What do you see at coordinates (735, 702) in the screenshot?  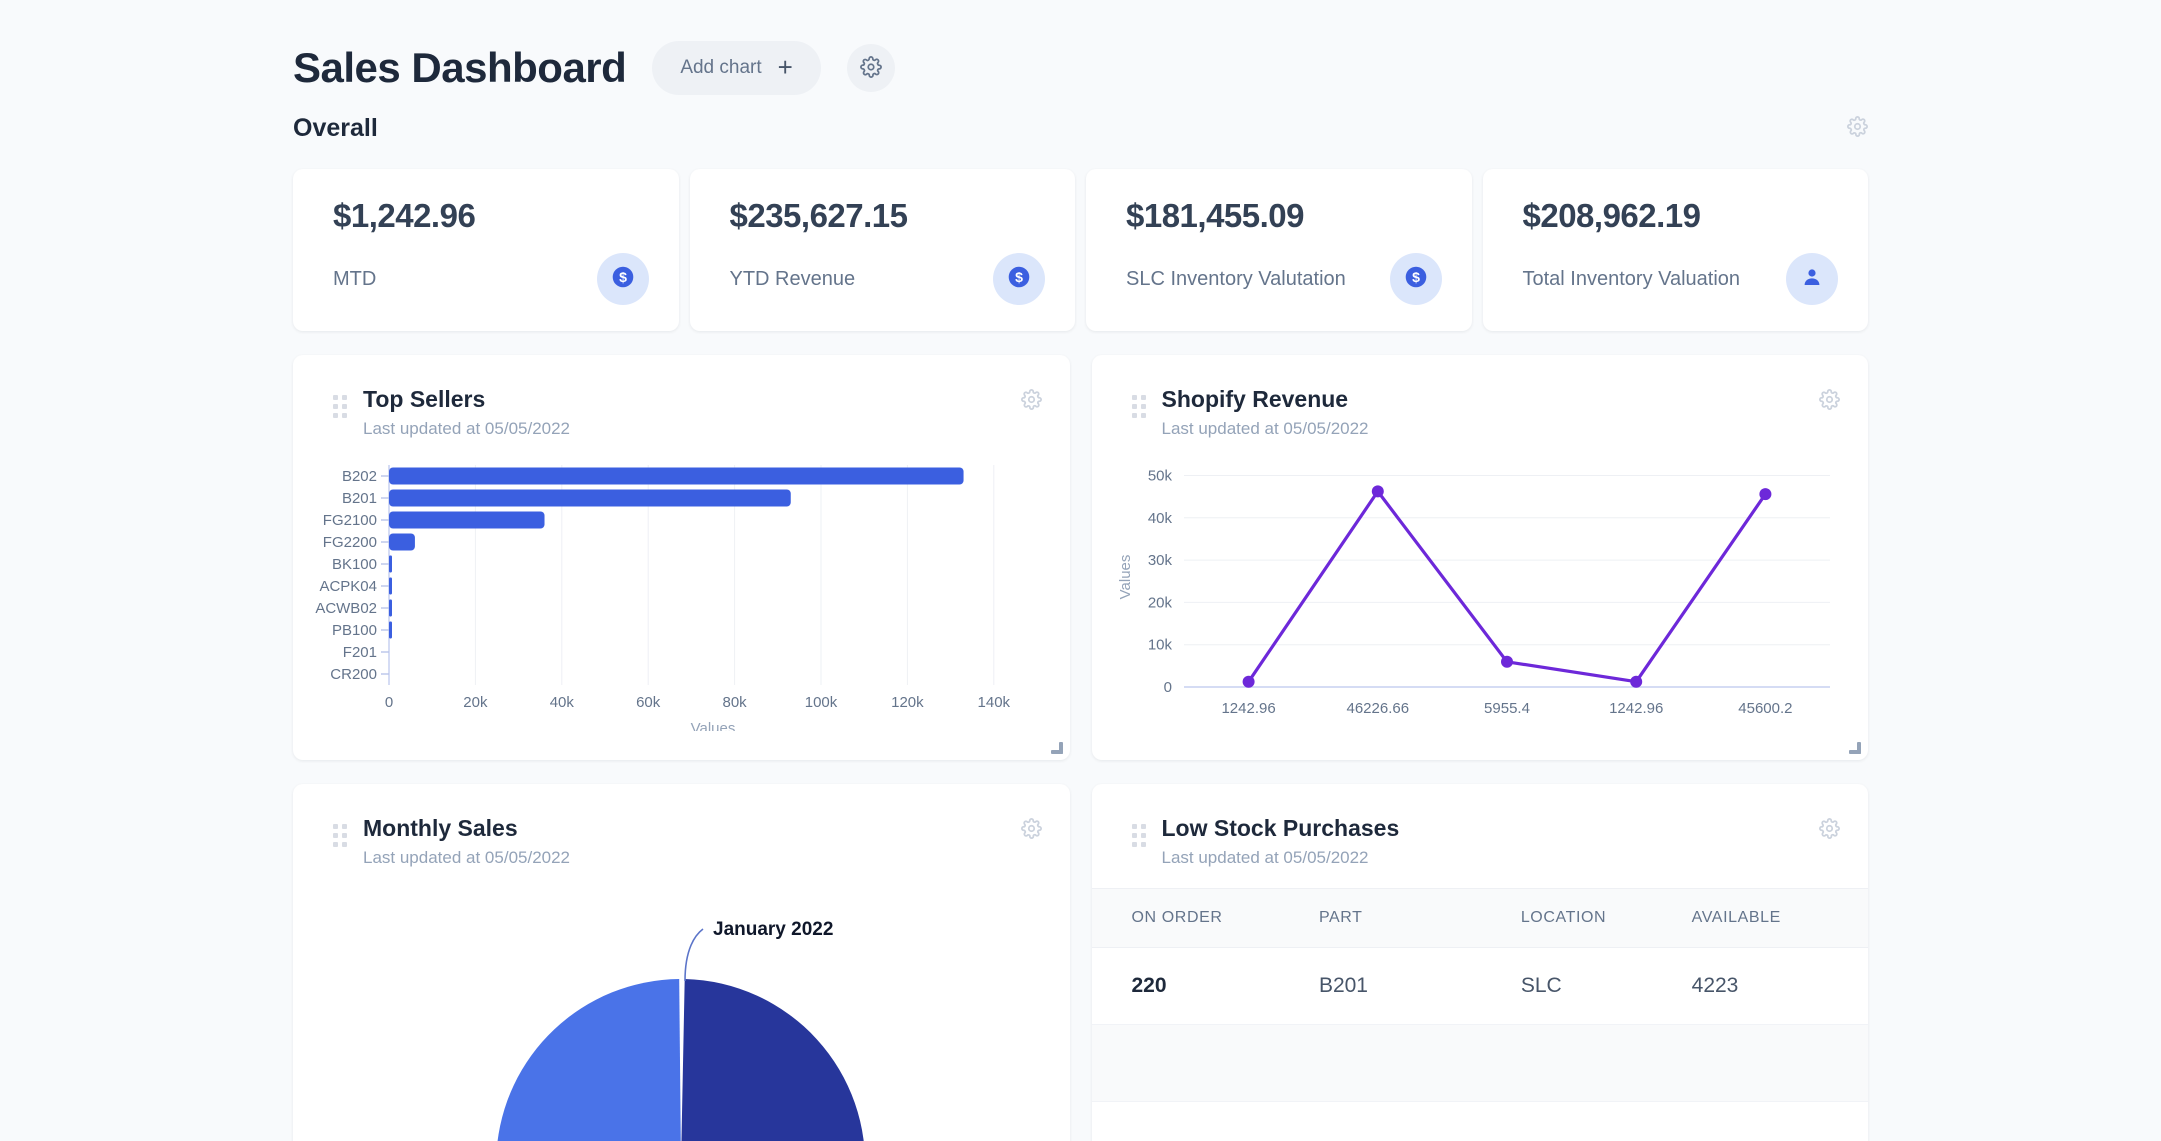 I see `svg-text: 80k` at bounding box center [735, 702].